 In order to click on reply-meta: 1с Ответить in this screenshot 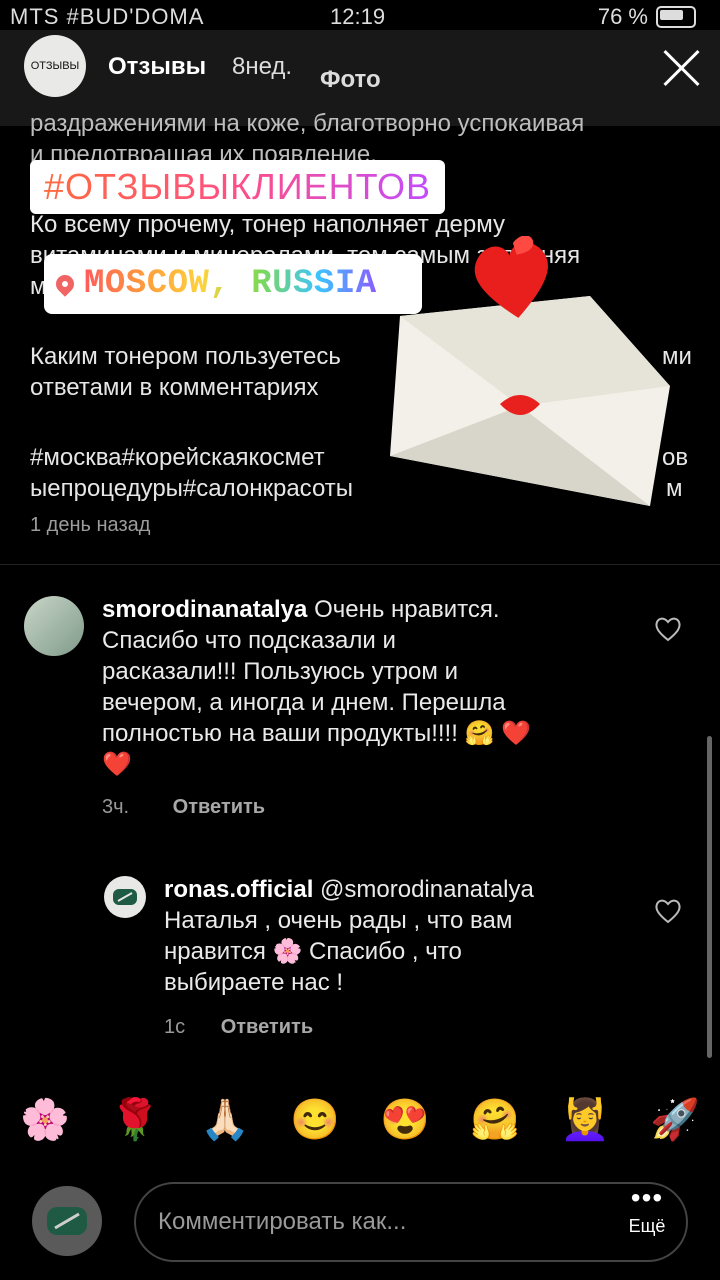, I will do `click(238, 1027)`.